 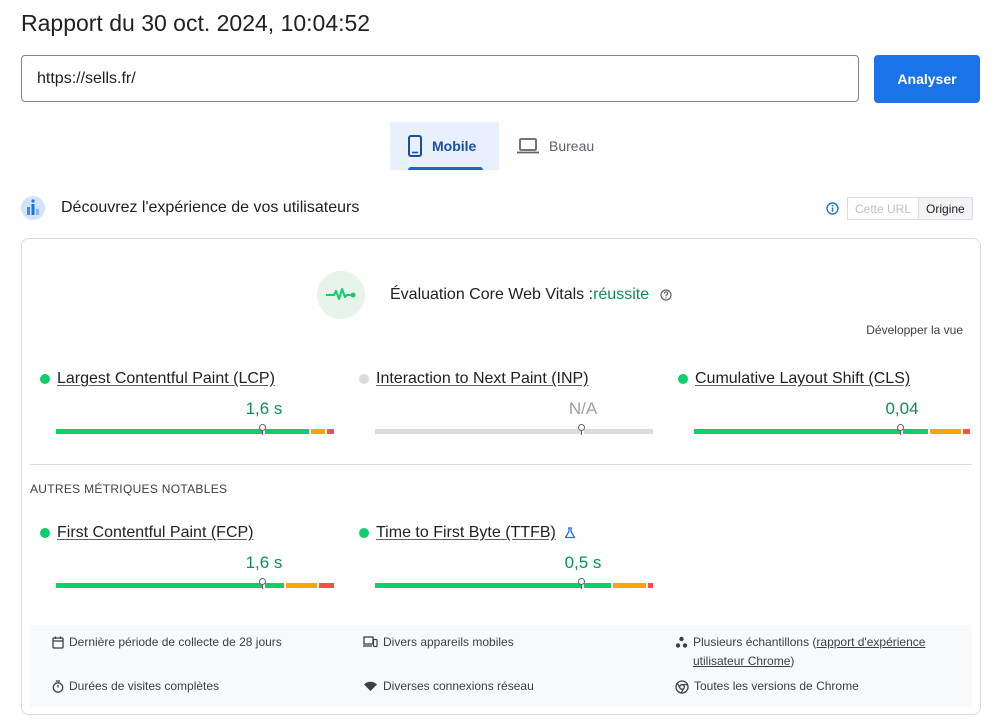 What do you see at coordinates (466, 533) in the screenshot?
I see `metric-ttfb-name: Time to First Byte (TTFB)` at bounding box center [466, 533].